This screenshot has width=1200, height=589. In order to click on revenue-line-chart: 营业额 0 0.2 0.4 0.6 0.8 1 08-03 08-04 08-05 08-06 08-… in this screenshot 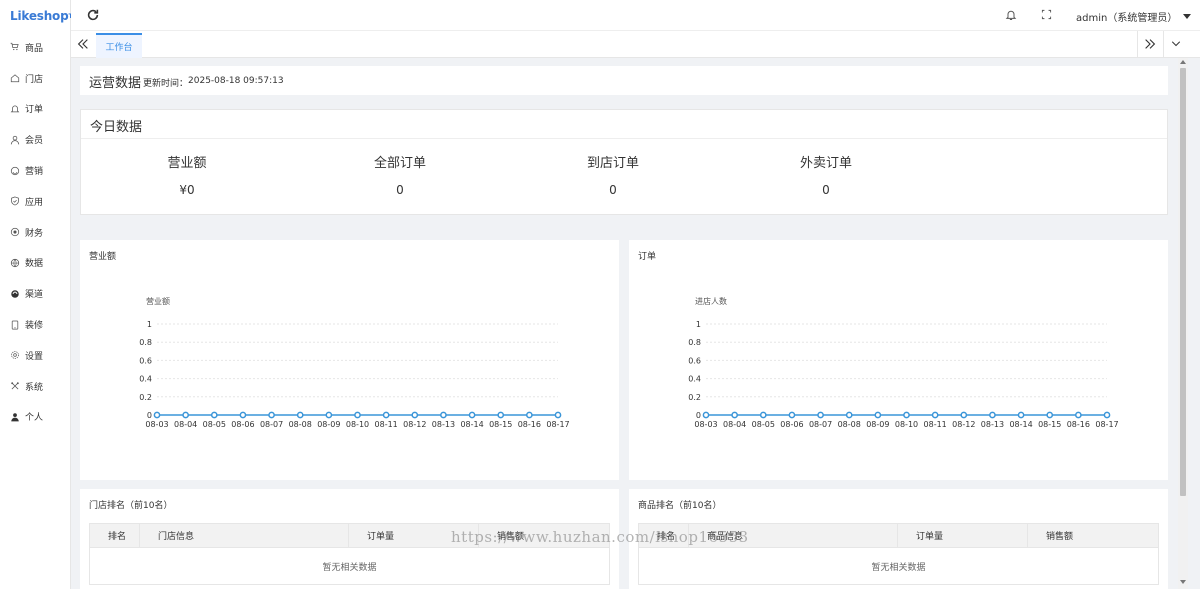, I will do `click(354, 362)`.